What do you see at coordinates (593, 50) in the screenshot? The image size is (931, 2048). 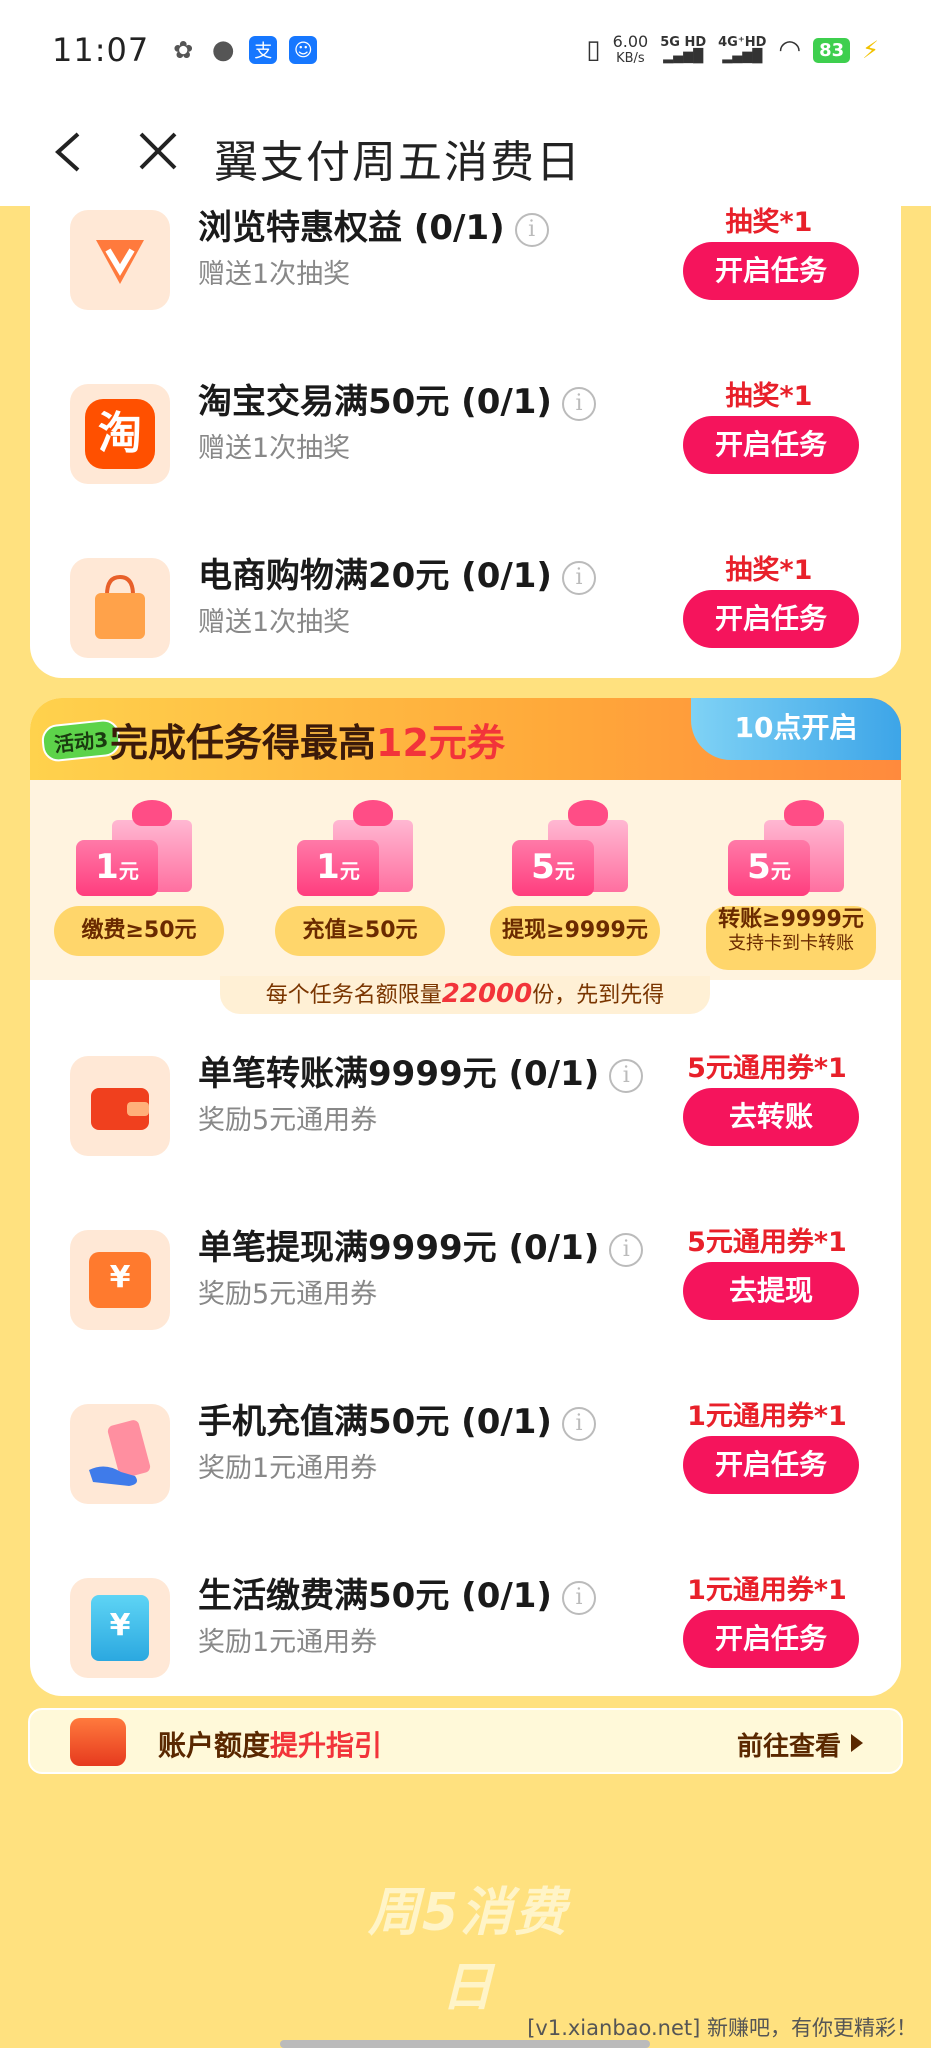 I see `vibrate-icon: ▯` at bounding box center [593, 50].